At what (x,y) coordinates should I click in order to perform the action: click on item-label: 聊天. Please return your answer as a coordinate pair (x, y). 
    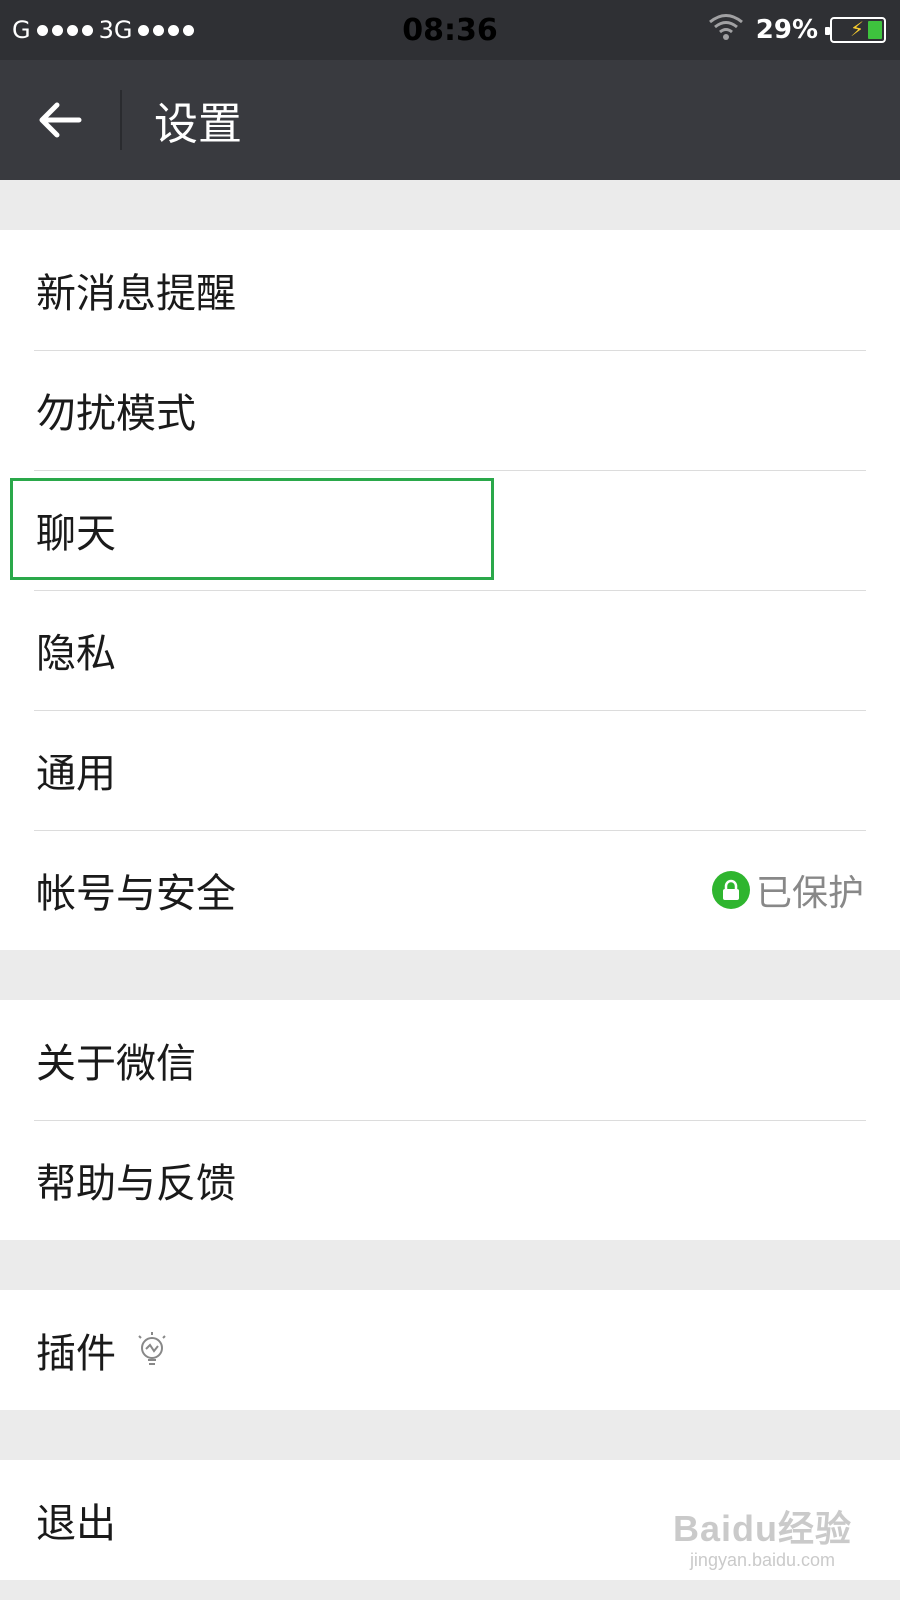
    Looking at the image, I should click on (76, 534).